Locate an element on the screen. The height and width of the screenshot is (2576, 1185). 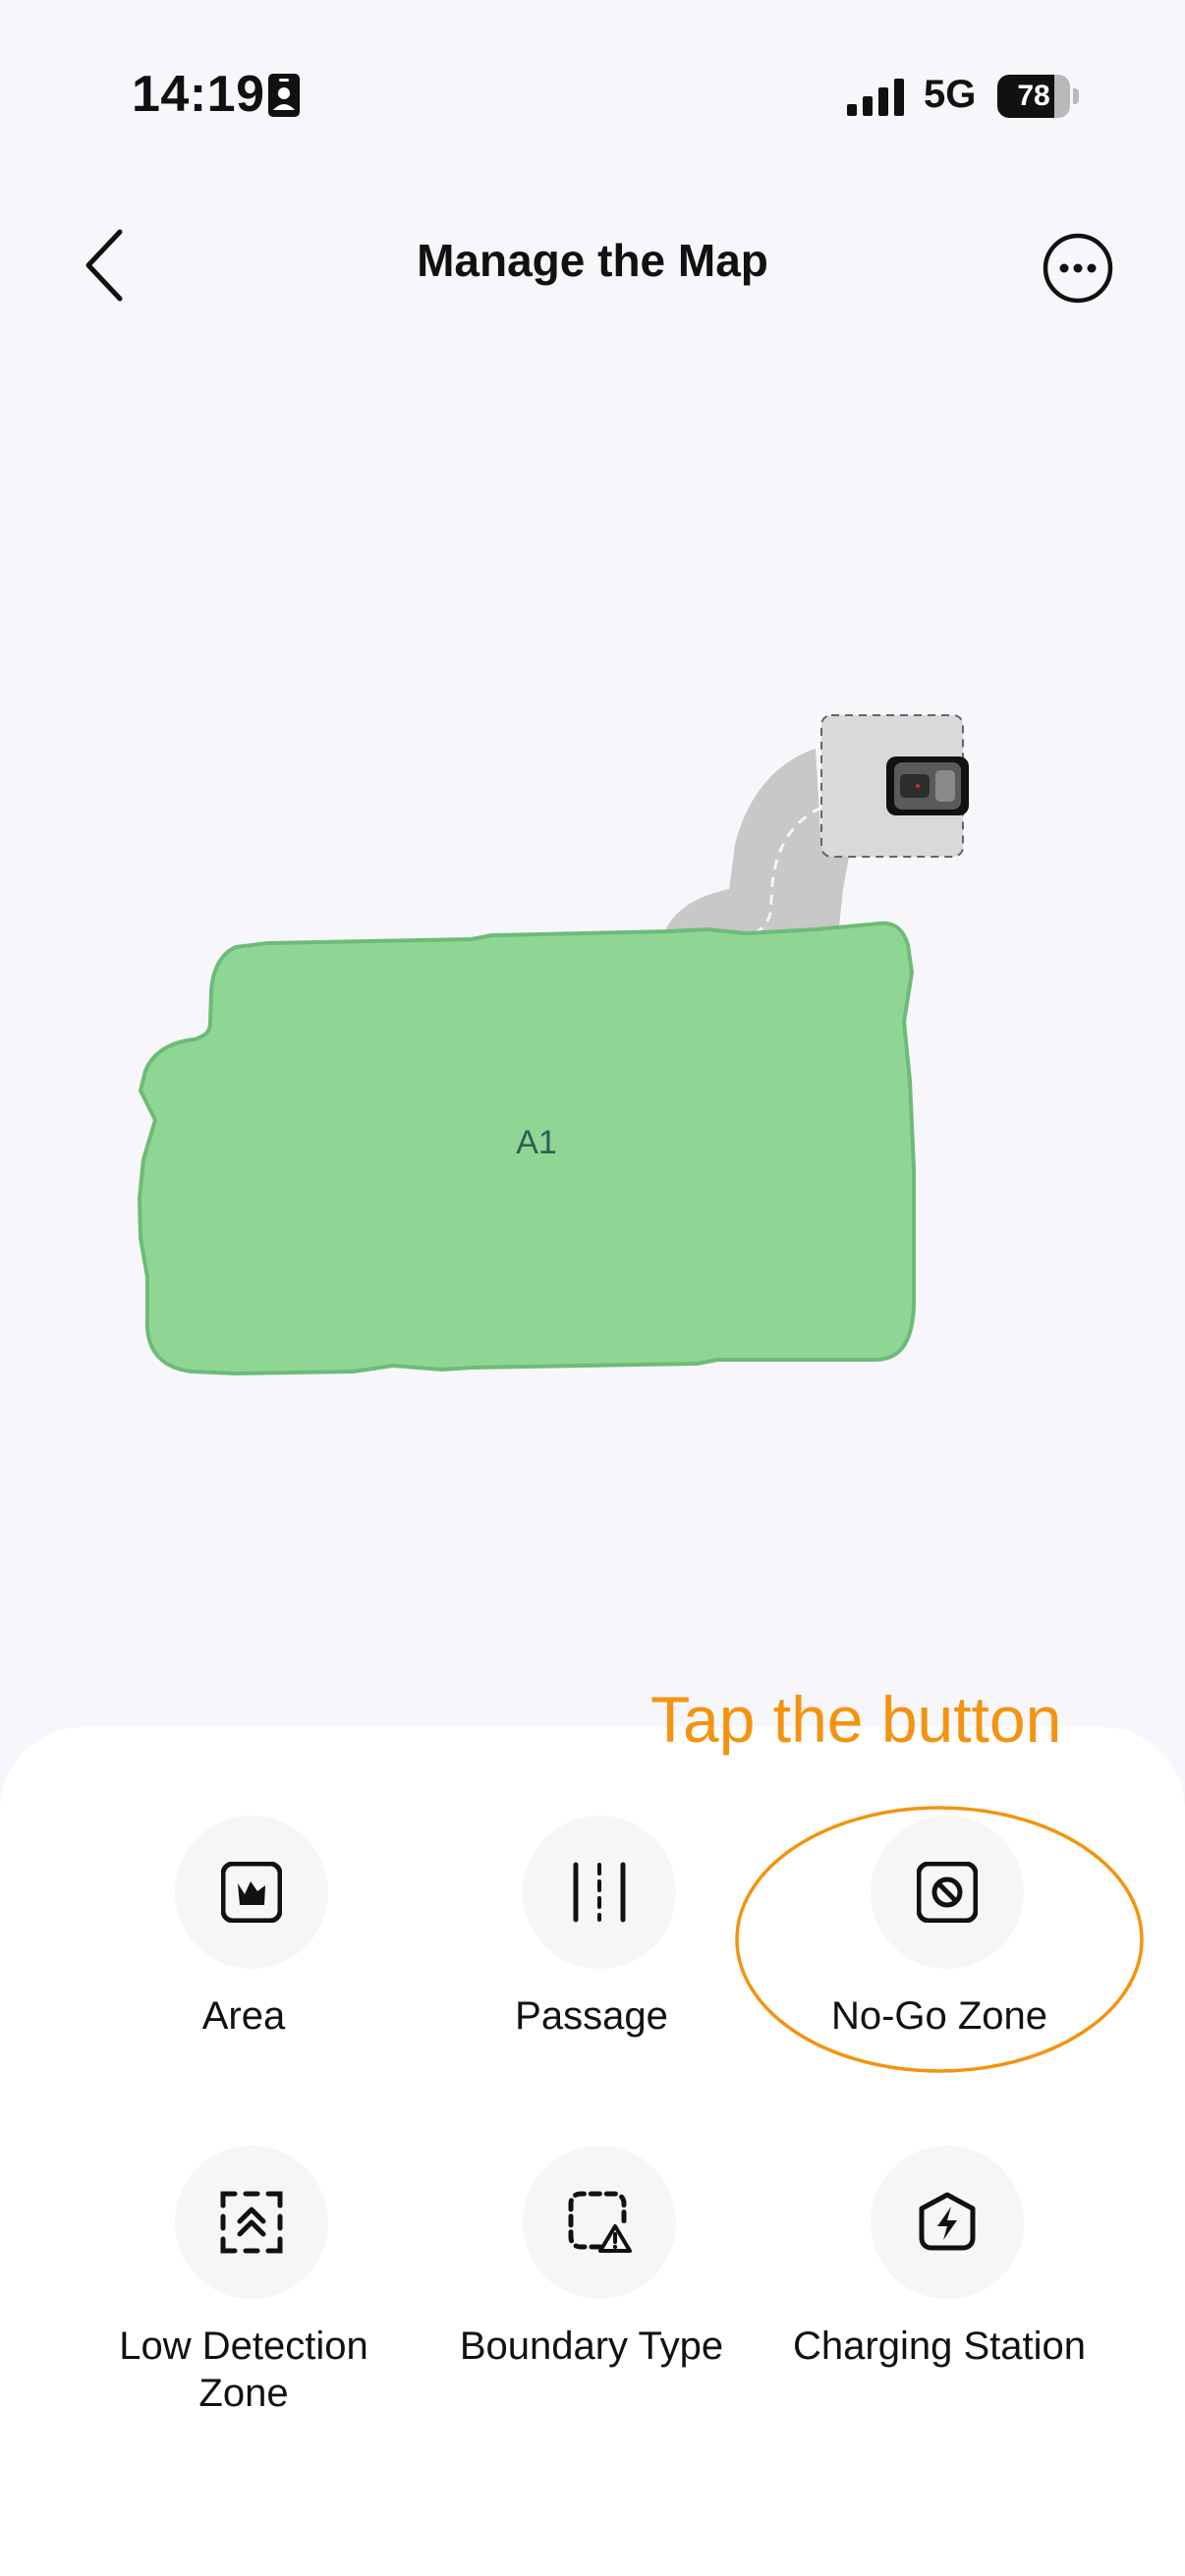
passage-icon is located at coordinates (600, 1892).